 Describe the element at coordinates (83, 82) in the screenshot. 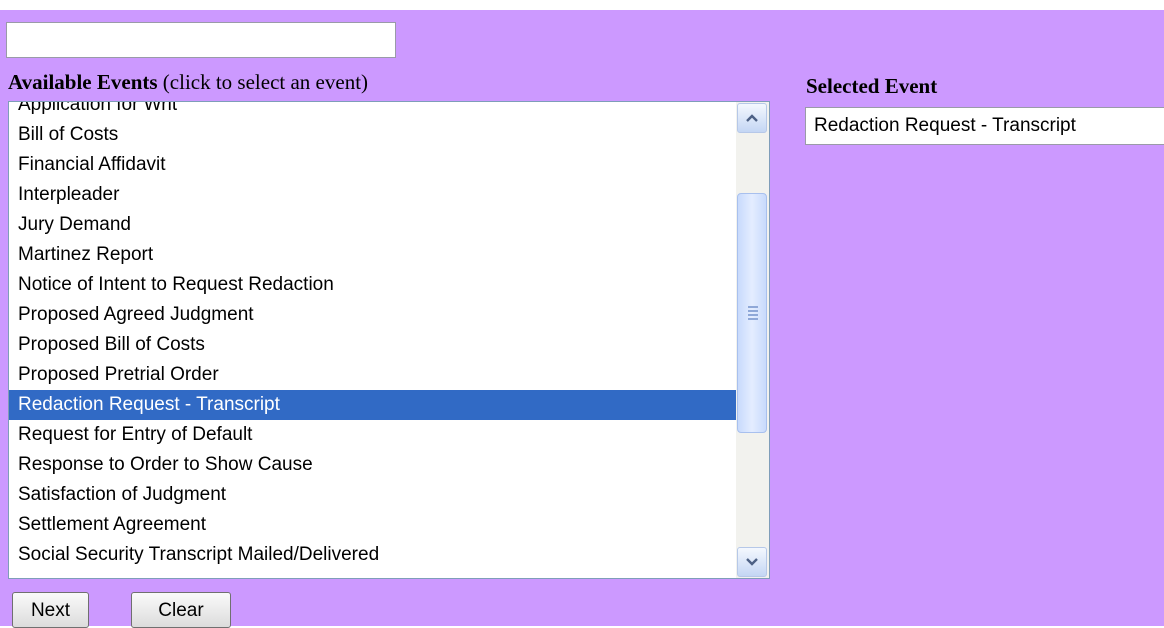

I see `available-events-title: Available Events` at that location.